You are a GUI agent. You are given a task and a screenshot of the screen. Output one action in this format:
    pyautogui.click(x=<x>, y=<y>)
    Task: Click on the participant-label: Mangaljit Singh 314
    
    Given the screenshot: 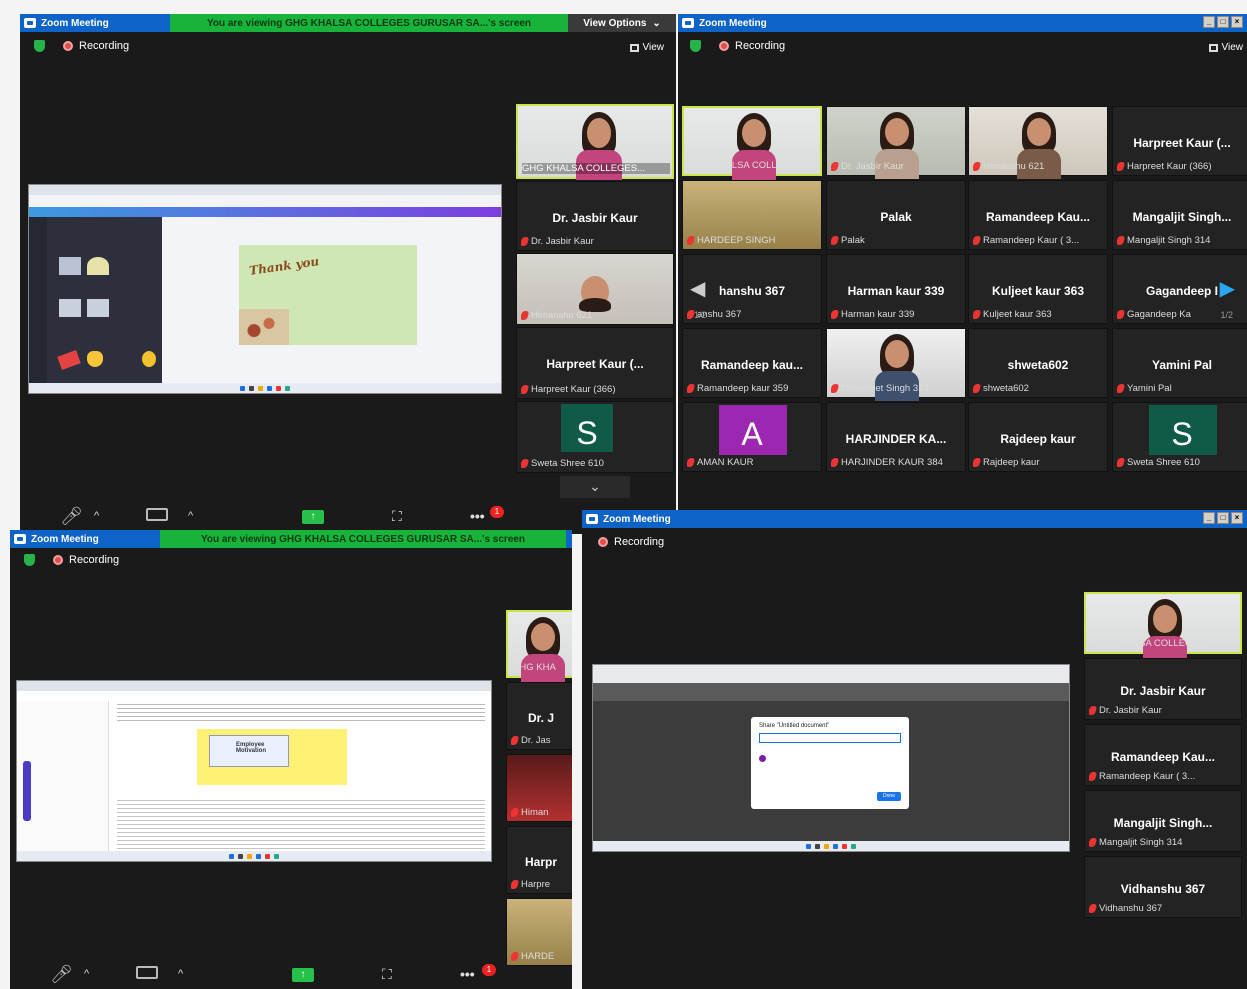 What is the action you would take?
    pyautogui.click(x=1141, y=842)
    